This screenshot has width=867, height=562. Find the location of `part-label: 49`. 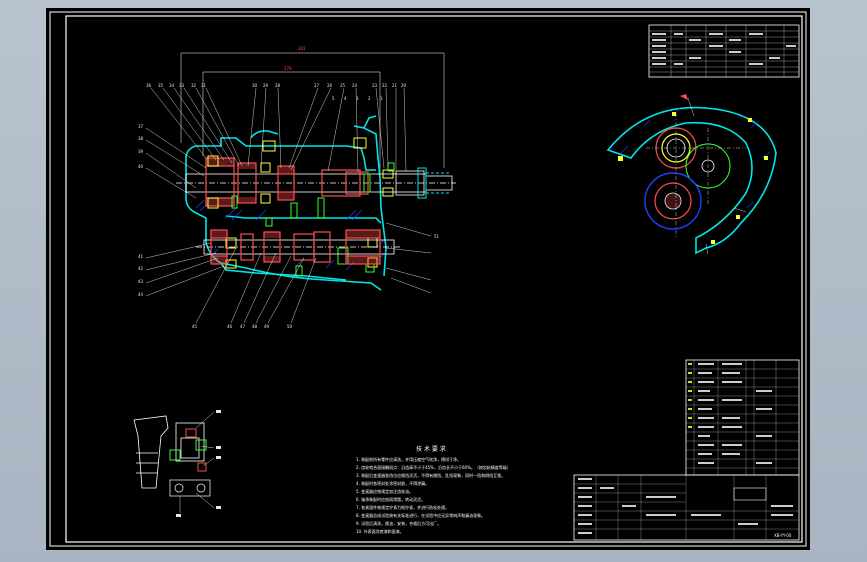

part-label: 49 is located at coordinates (267, 326).